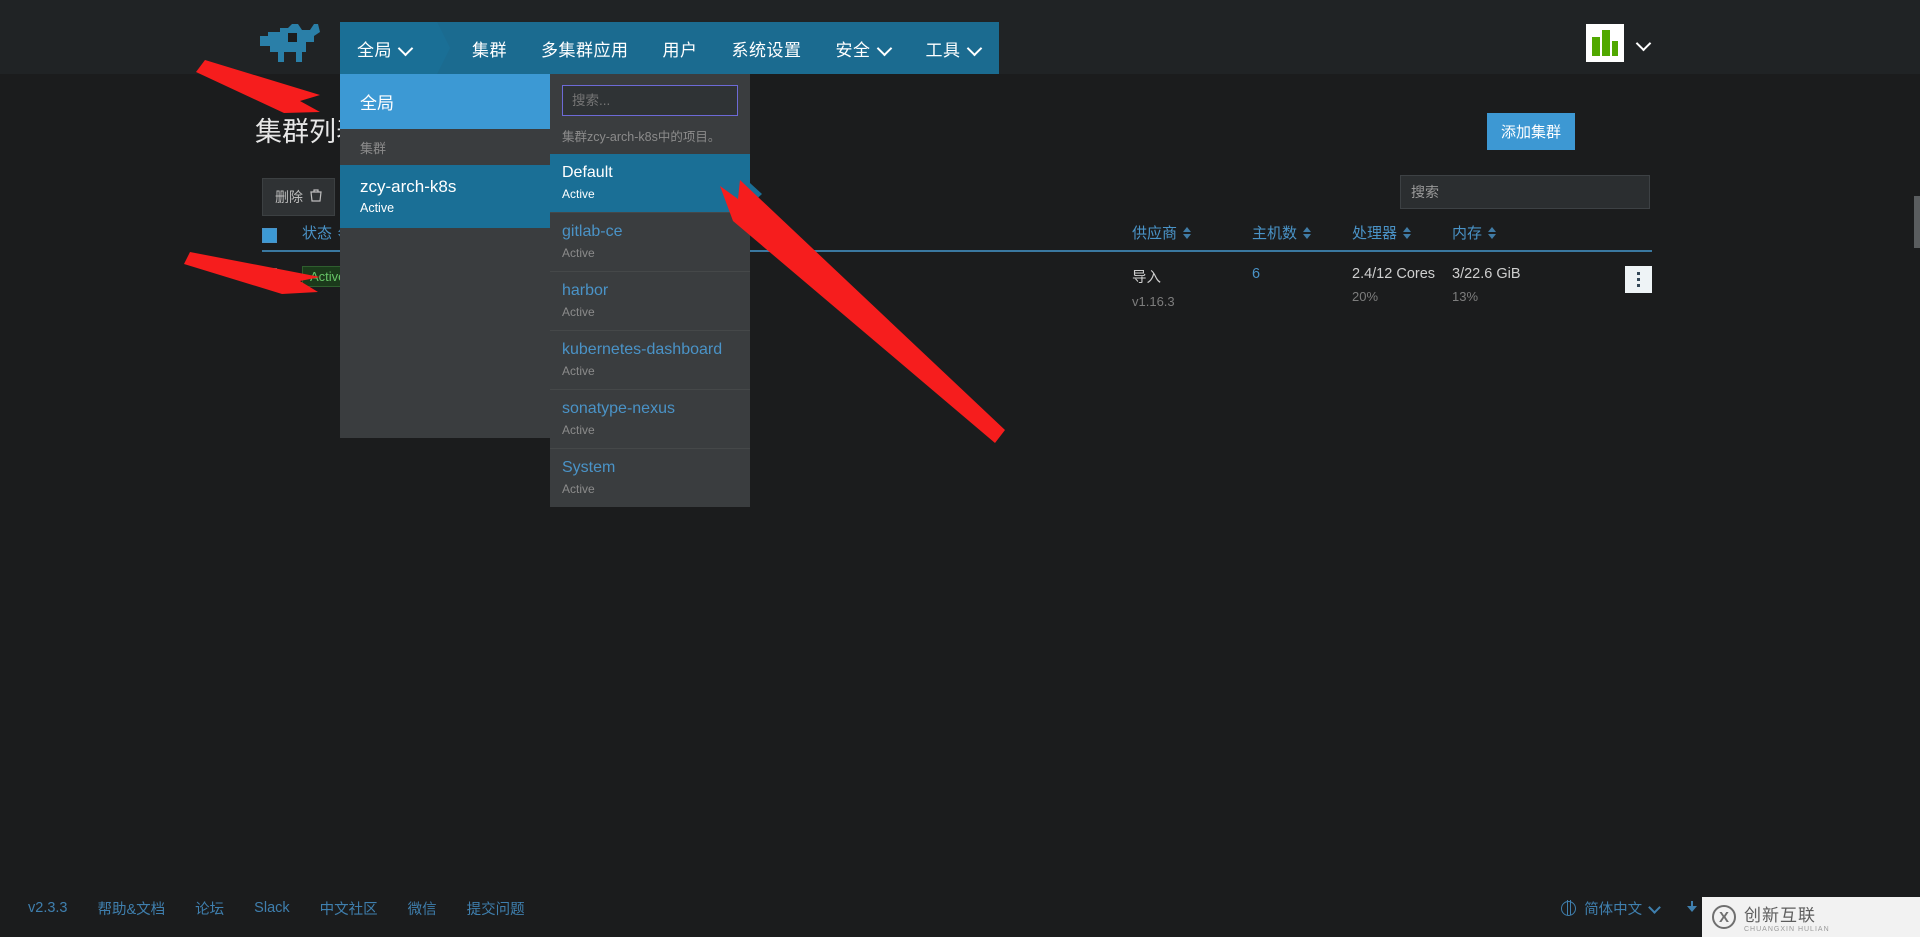 Image resolution: width=1920 pixels, height=937 pixels. What do you see at coordinates (349, 908) in the screenshot?
I see `footer-link-chinese-community: 中文社区` at bounding box center [349, 908].